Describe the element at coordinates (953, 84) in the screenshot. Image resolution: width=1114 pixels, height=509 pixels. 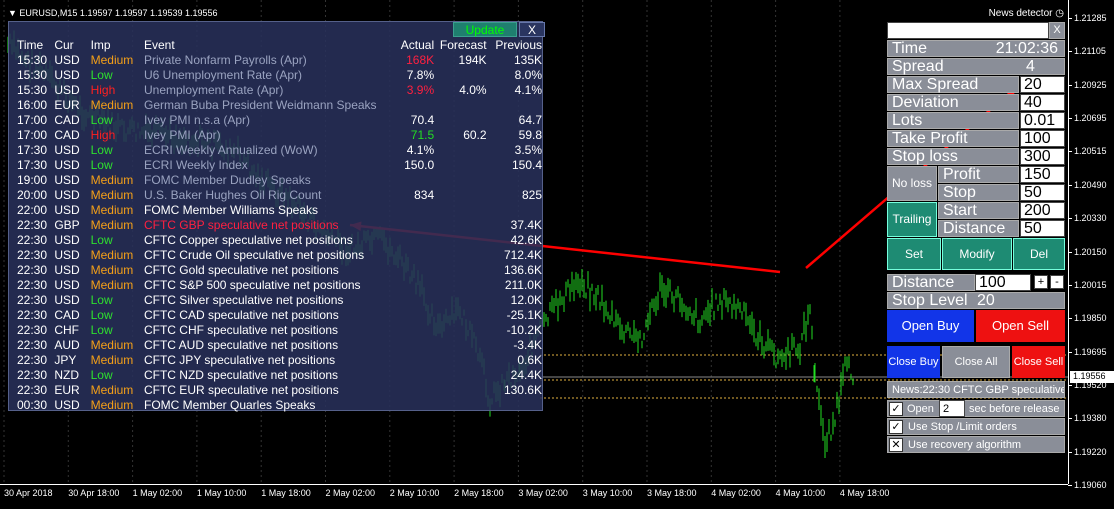
I see `max-spread-label: Max Spread` at that location.